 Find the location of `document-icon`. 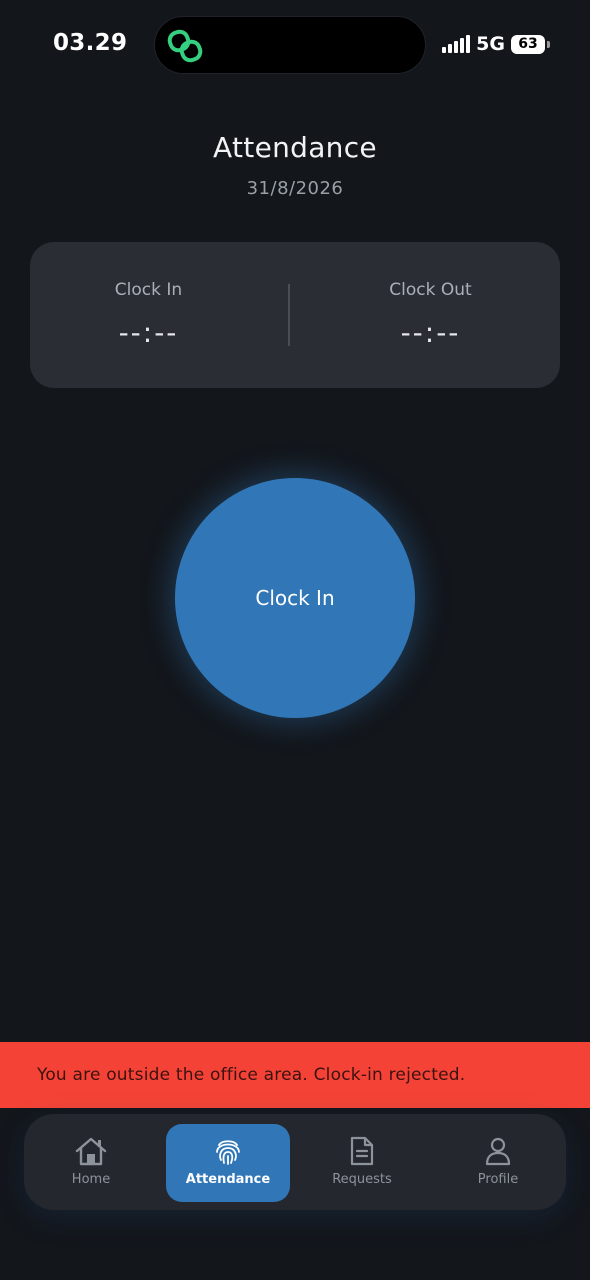

document-icon is located at coordinates (362, 1151).